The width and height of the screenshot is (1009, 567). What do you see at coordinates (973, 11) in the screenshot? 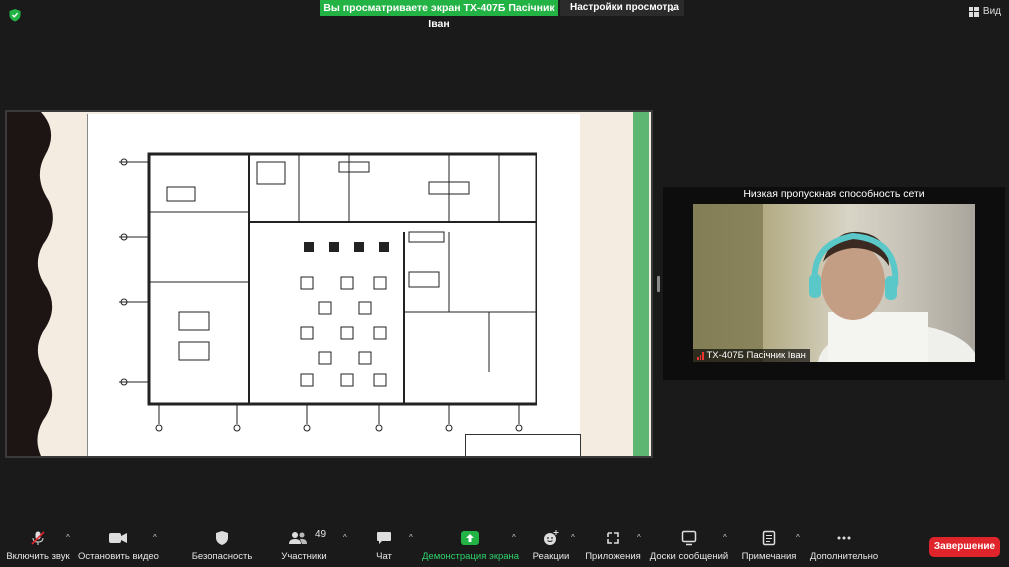
I see `grid-icon` at bounding box center [973, 11].